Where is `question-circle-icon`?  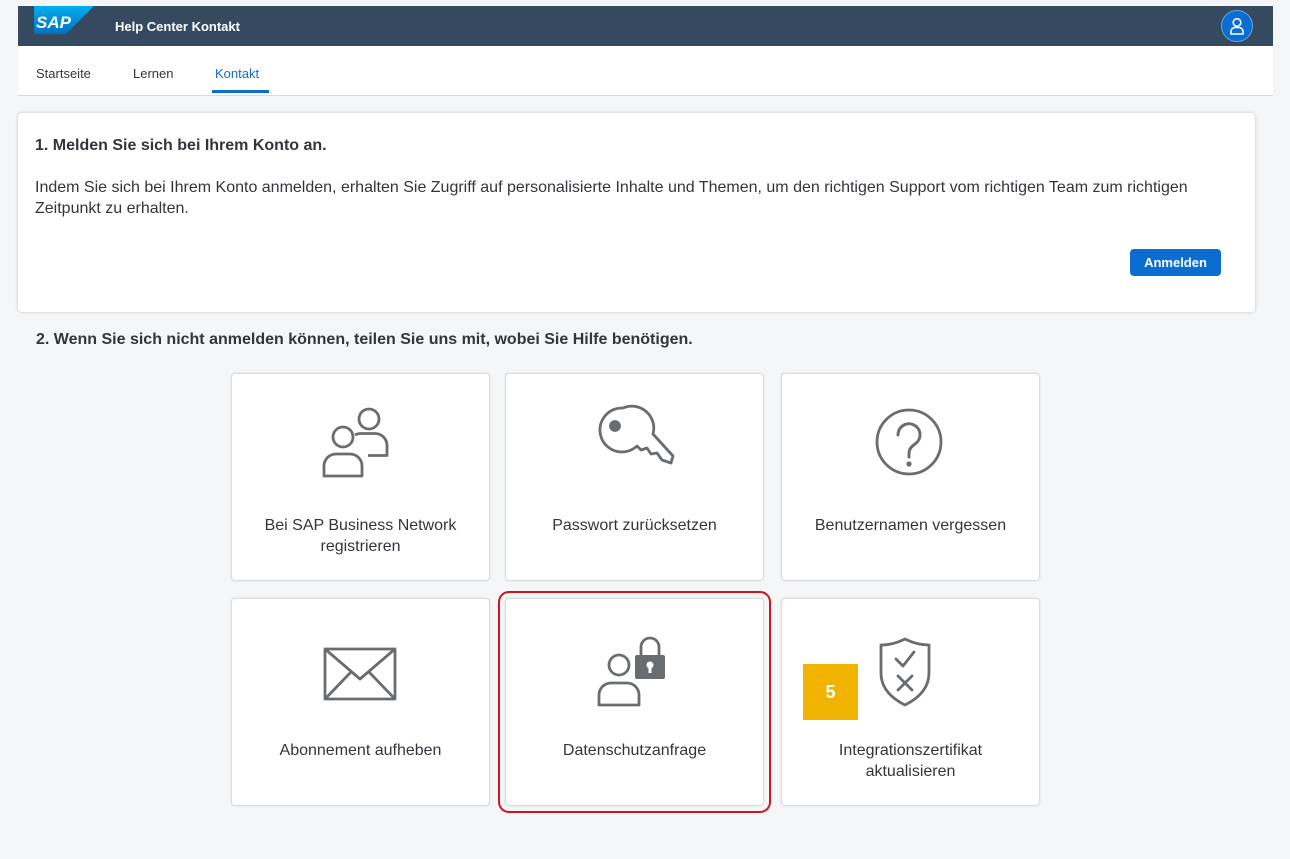
question-circle-icon is located at coordinates (908, 442).